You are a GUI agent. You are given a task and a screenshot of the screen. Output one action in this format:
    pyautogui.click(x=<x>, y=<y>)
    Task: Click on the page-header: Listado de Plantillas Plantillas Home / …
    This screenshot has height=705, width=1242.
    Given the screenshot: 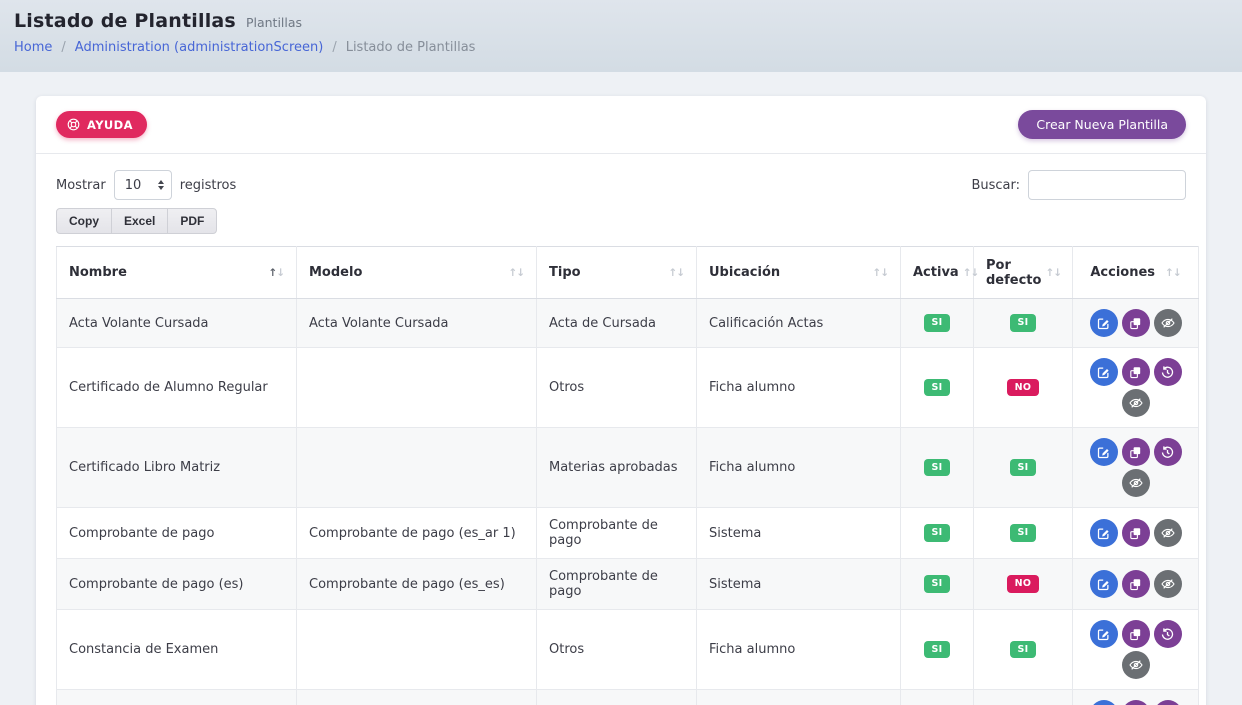 What is the action you would take?
    pyautogui.click(x=621, y=36)
    